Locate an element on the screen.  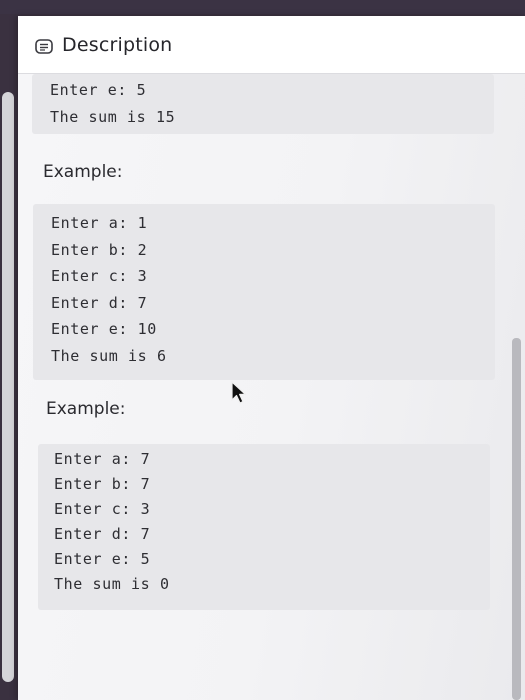
left-scrollbar is located at coordinates (8, 387).